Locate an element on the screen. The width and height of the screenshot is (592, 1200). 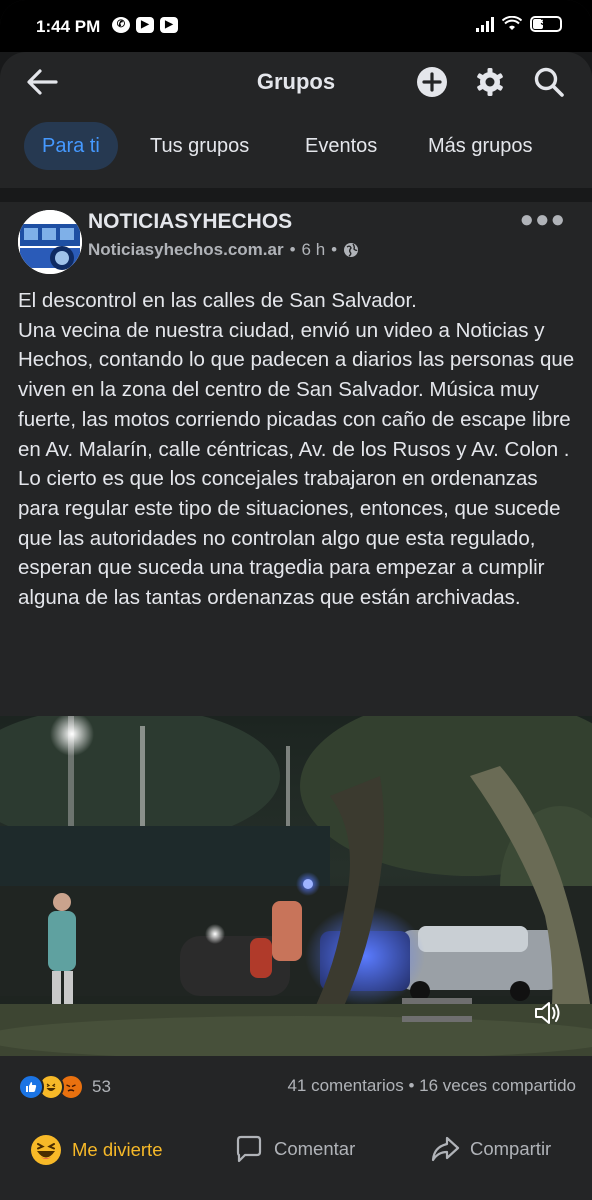
battery-level: 36 is located at coordinates (546, 22).